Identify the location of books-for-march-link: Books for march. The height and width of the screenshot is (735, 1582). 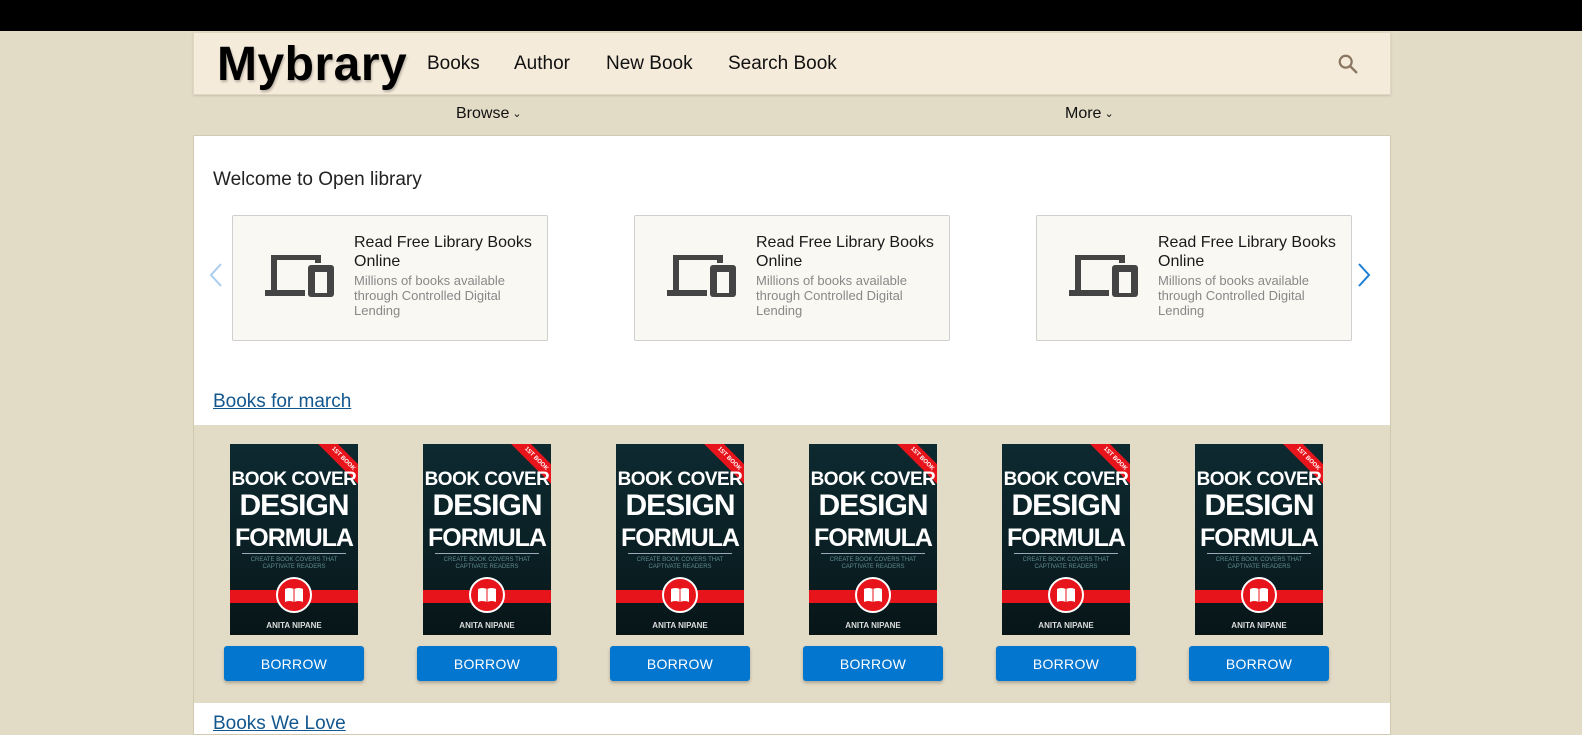
(282, 402).